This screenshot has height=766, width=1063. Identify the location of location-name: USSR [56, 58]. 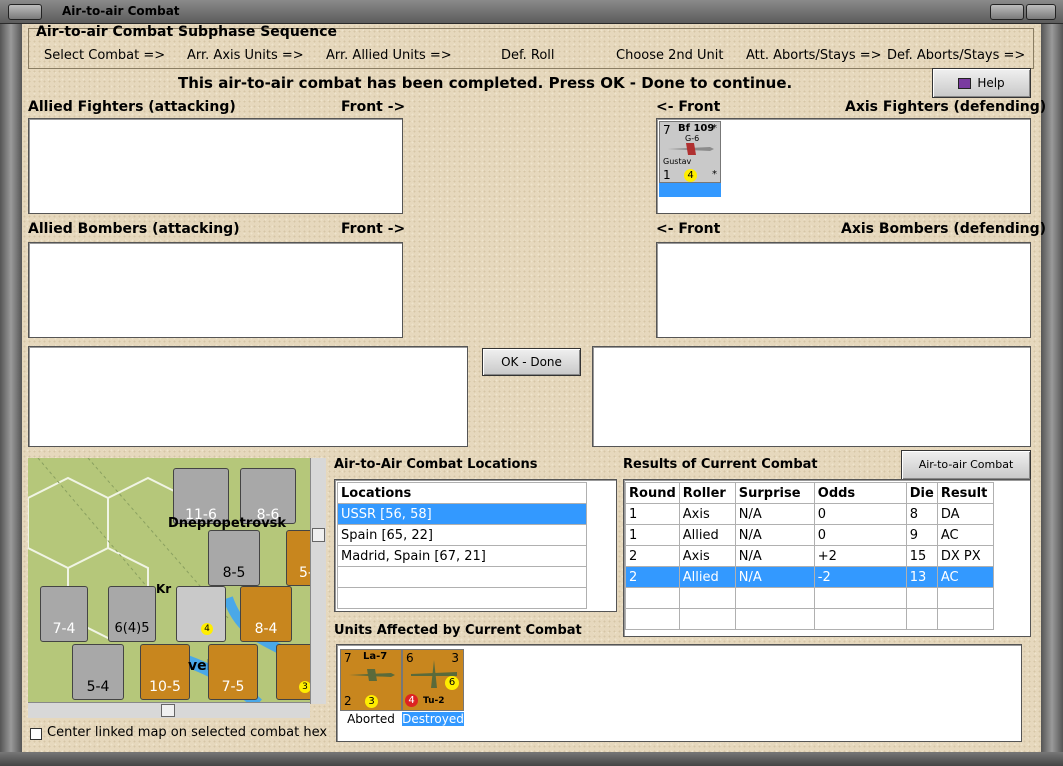
(462, 514).